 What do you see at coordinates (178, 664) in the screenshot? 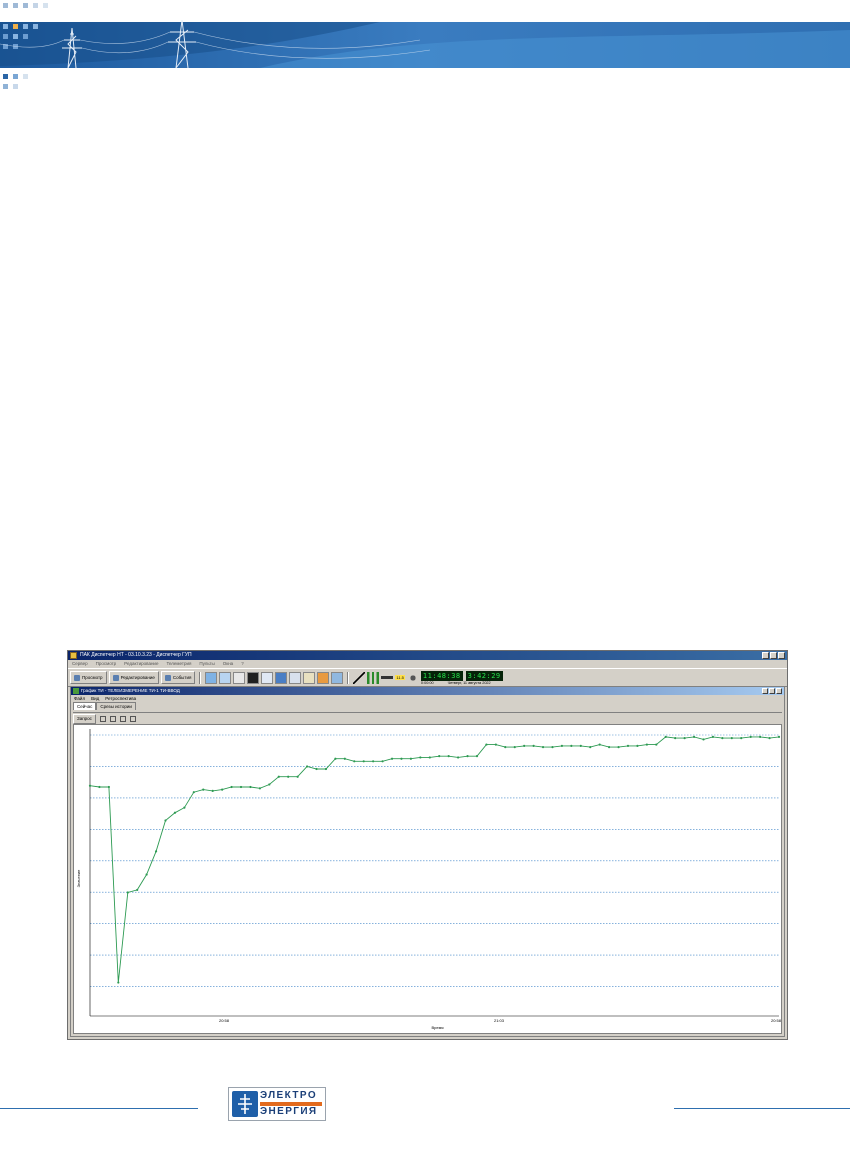
I see `menu-telemetry: Телеметрия` at bounding box center [178, 664].